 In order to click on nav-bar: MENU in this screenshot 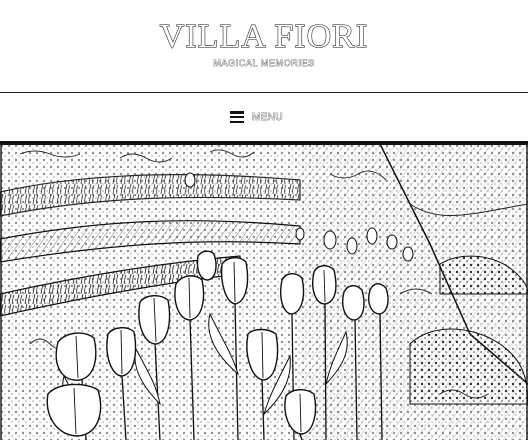, I will do `click(264, 118)`.